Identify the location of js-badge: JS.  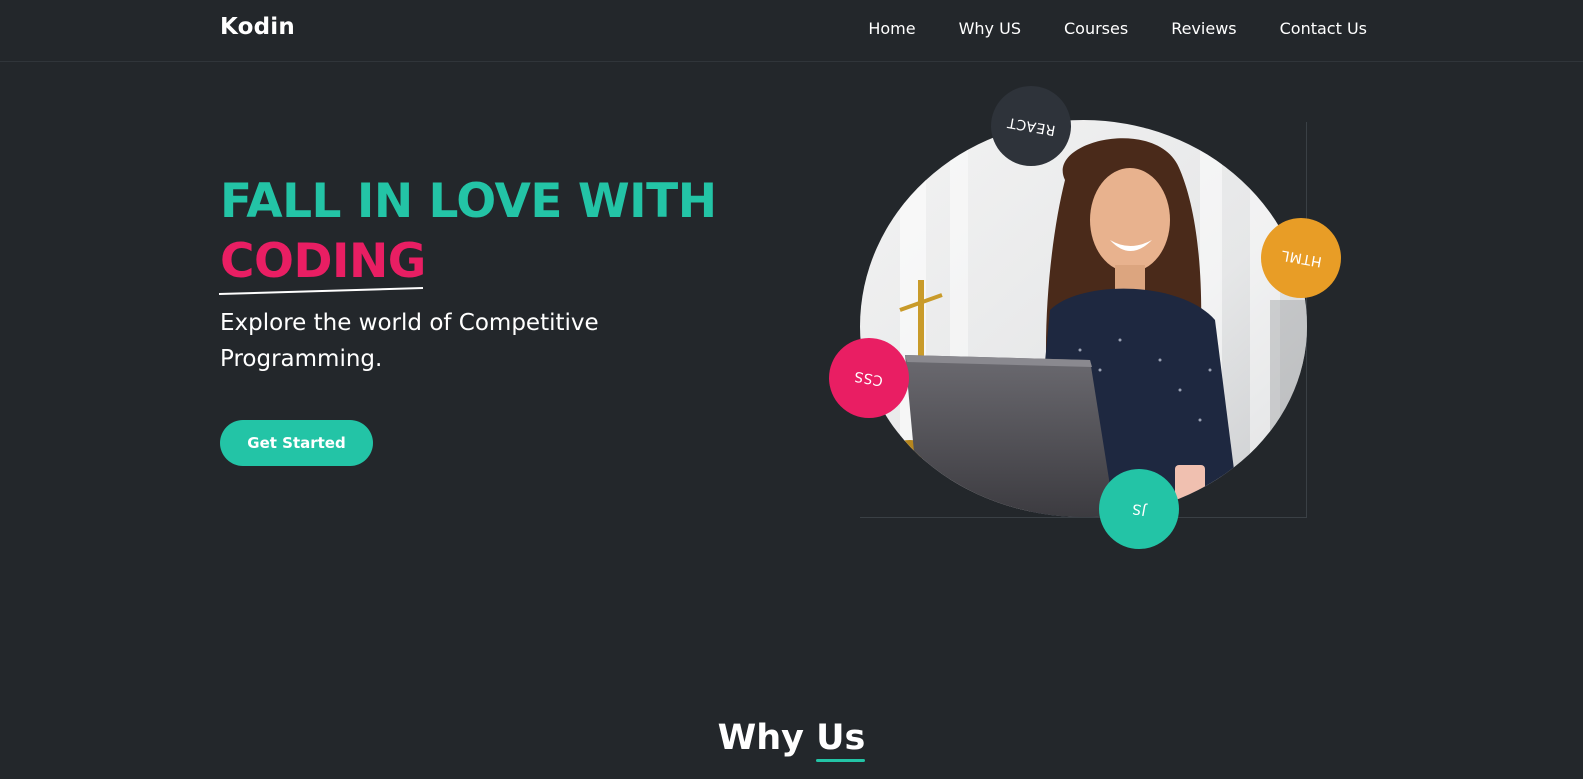
(1139, 509).